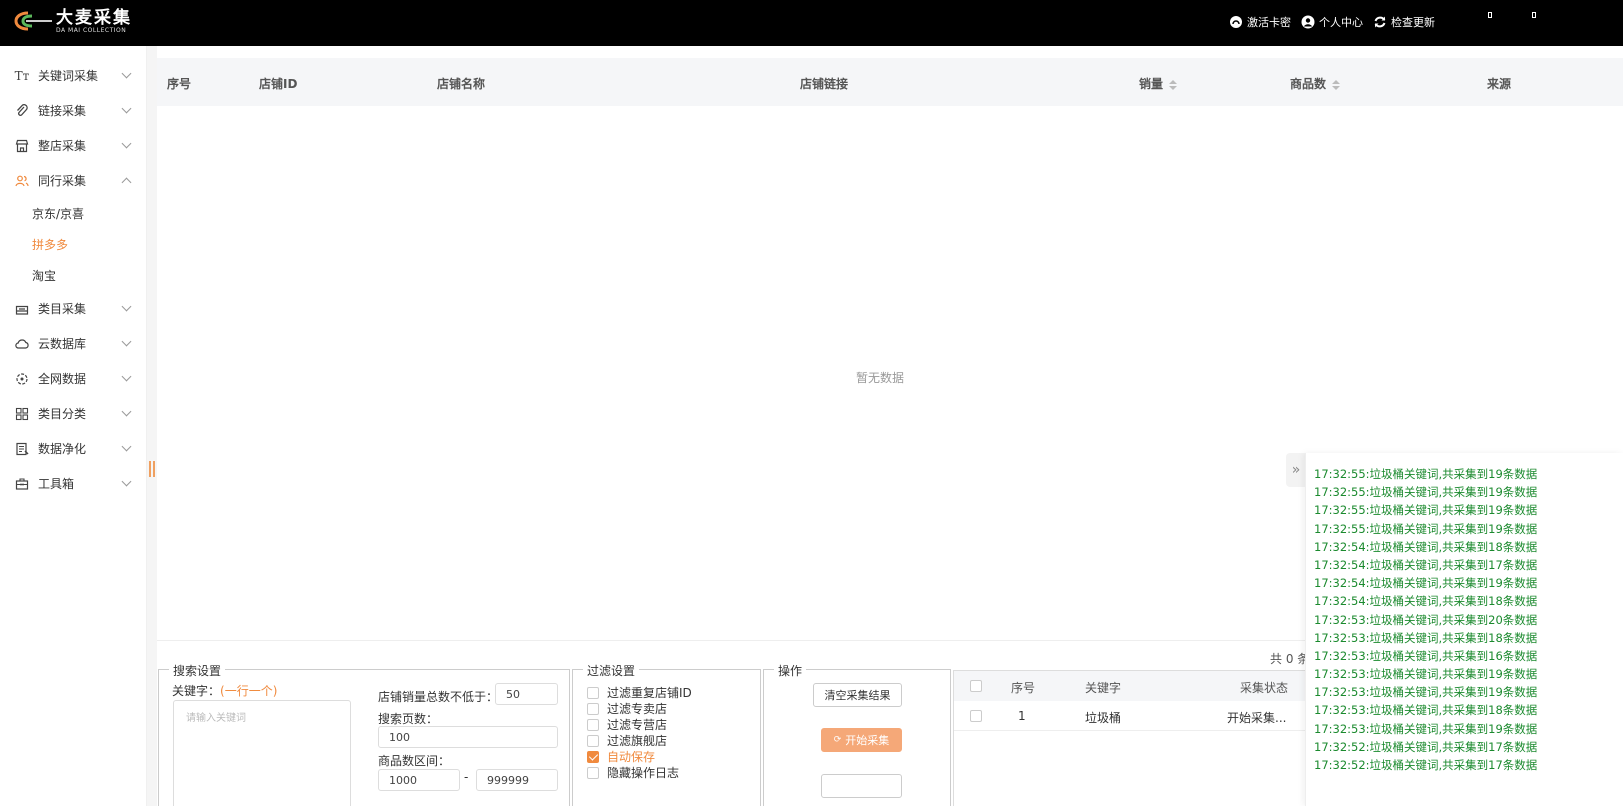 The image size is (1623, 806). Describe the element at coordinates (73, 110) in the screenshot. I see `sidebar-item-link: 链接采集` at that location.